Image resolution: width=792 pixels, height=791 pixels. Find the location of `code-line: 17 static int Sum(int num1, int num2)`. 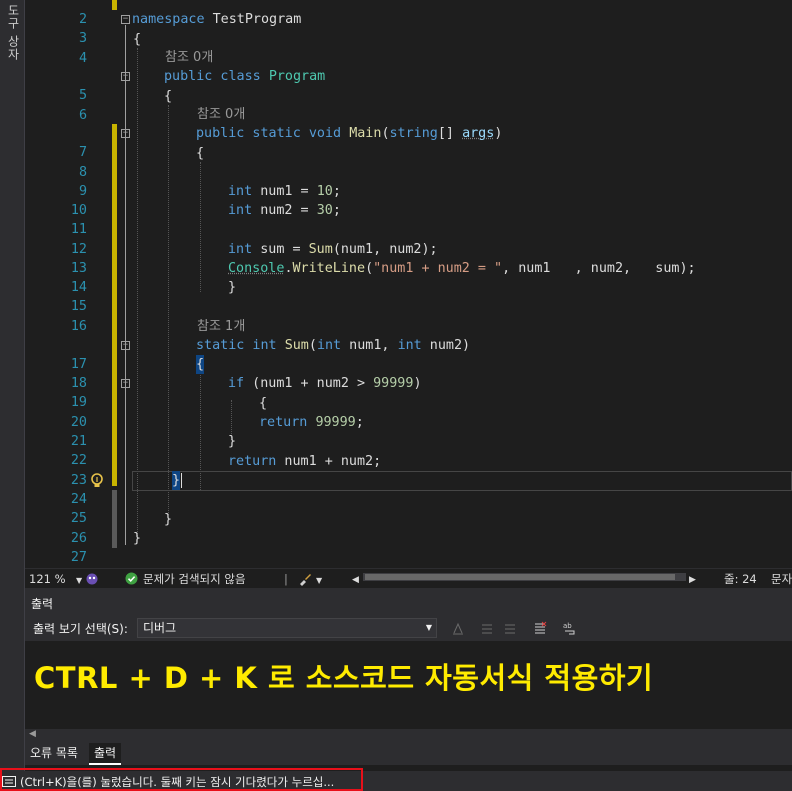

code-line: 17 static int Sum(int num1, int num2) is located at coordinates (408, 354).